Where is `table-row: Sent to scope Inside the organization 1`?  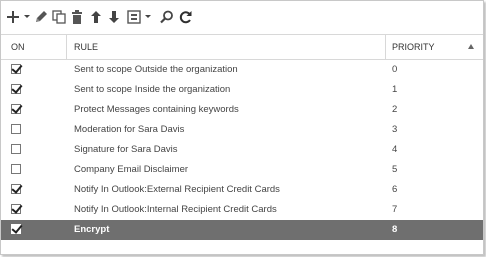
table-row: Sent to scope Inside the organization 1 is located at coordinates (242, 90).